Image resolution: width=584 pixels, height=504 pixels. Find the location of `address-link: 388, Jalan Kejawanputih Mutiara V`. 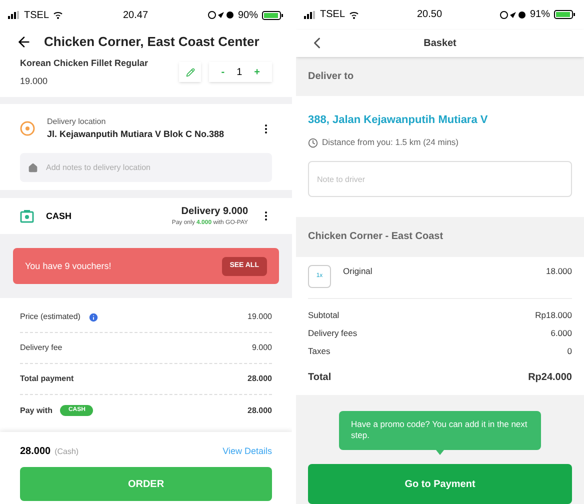

address-link: 388, Jalan Kejawanputih Mutiara V is located at coordinates (440, 120).